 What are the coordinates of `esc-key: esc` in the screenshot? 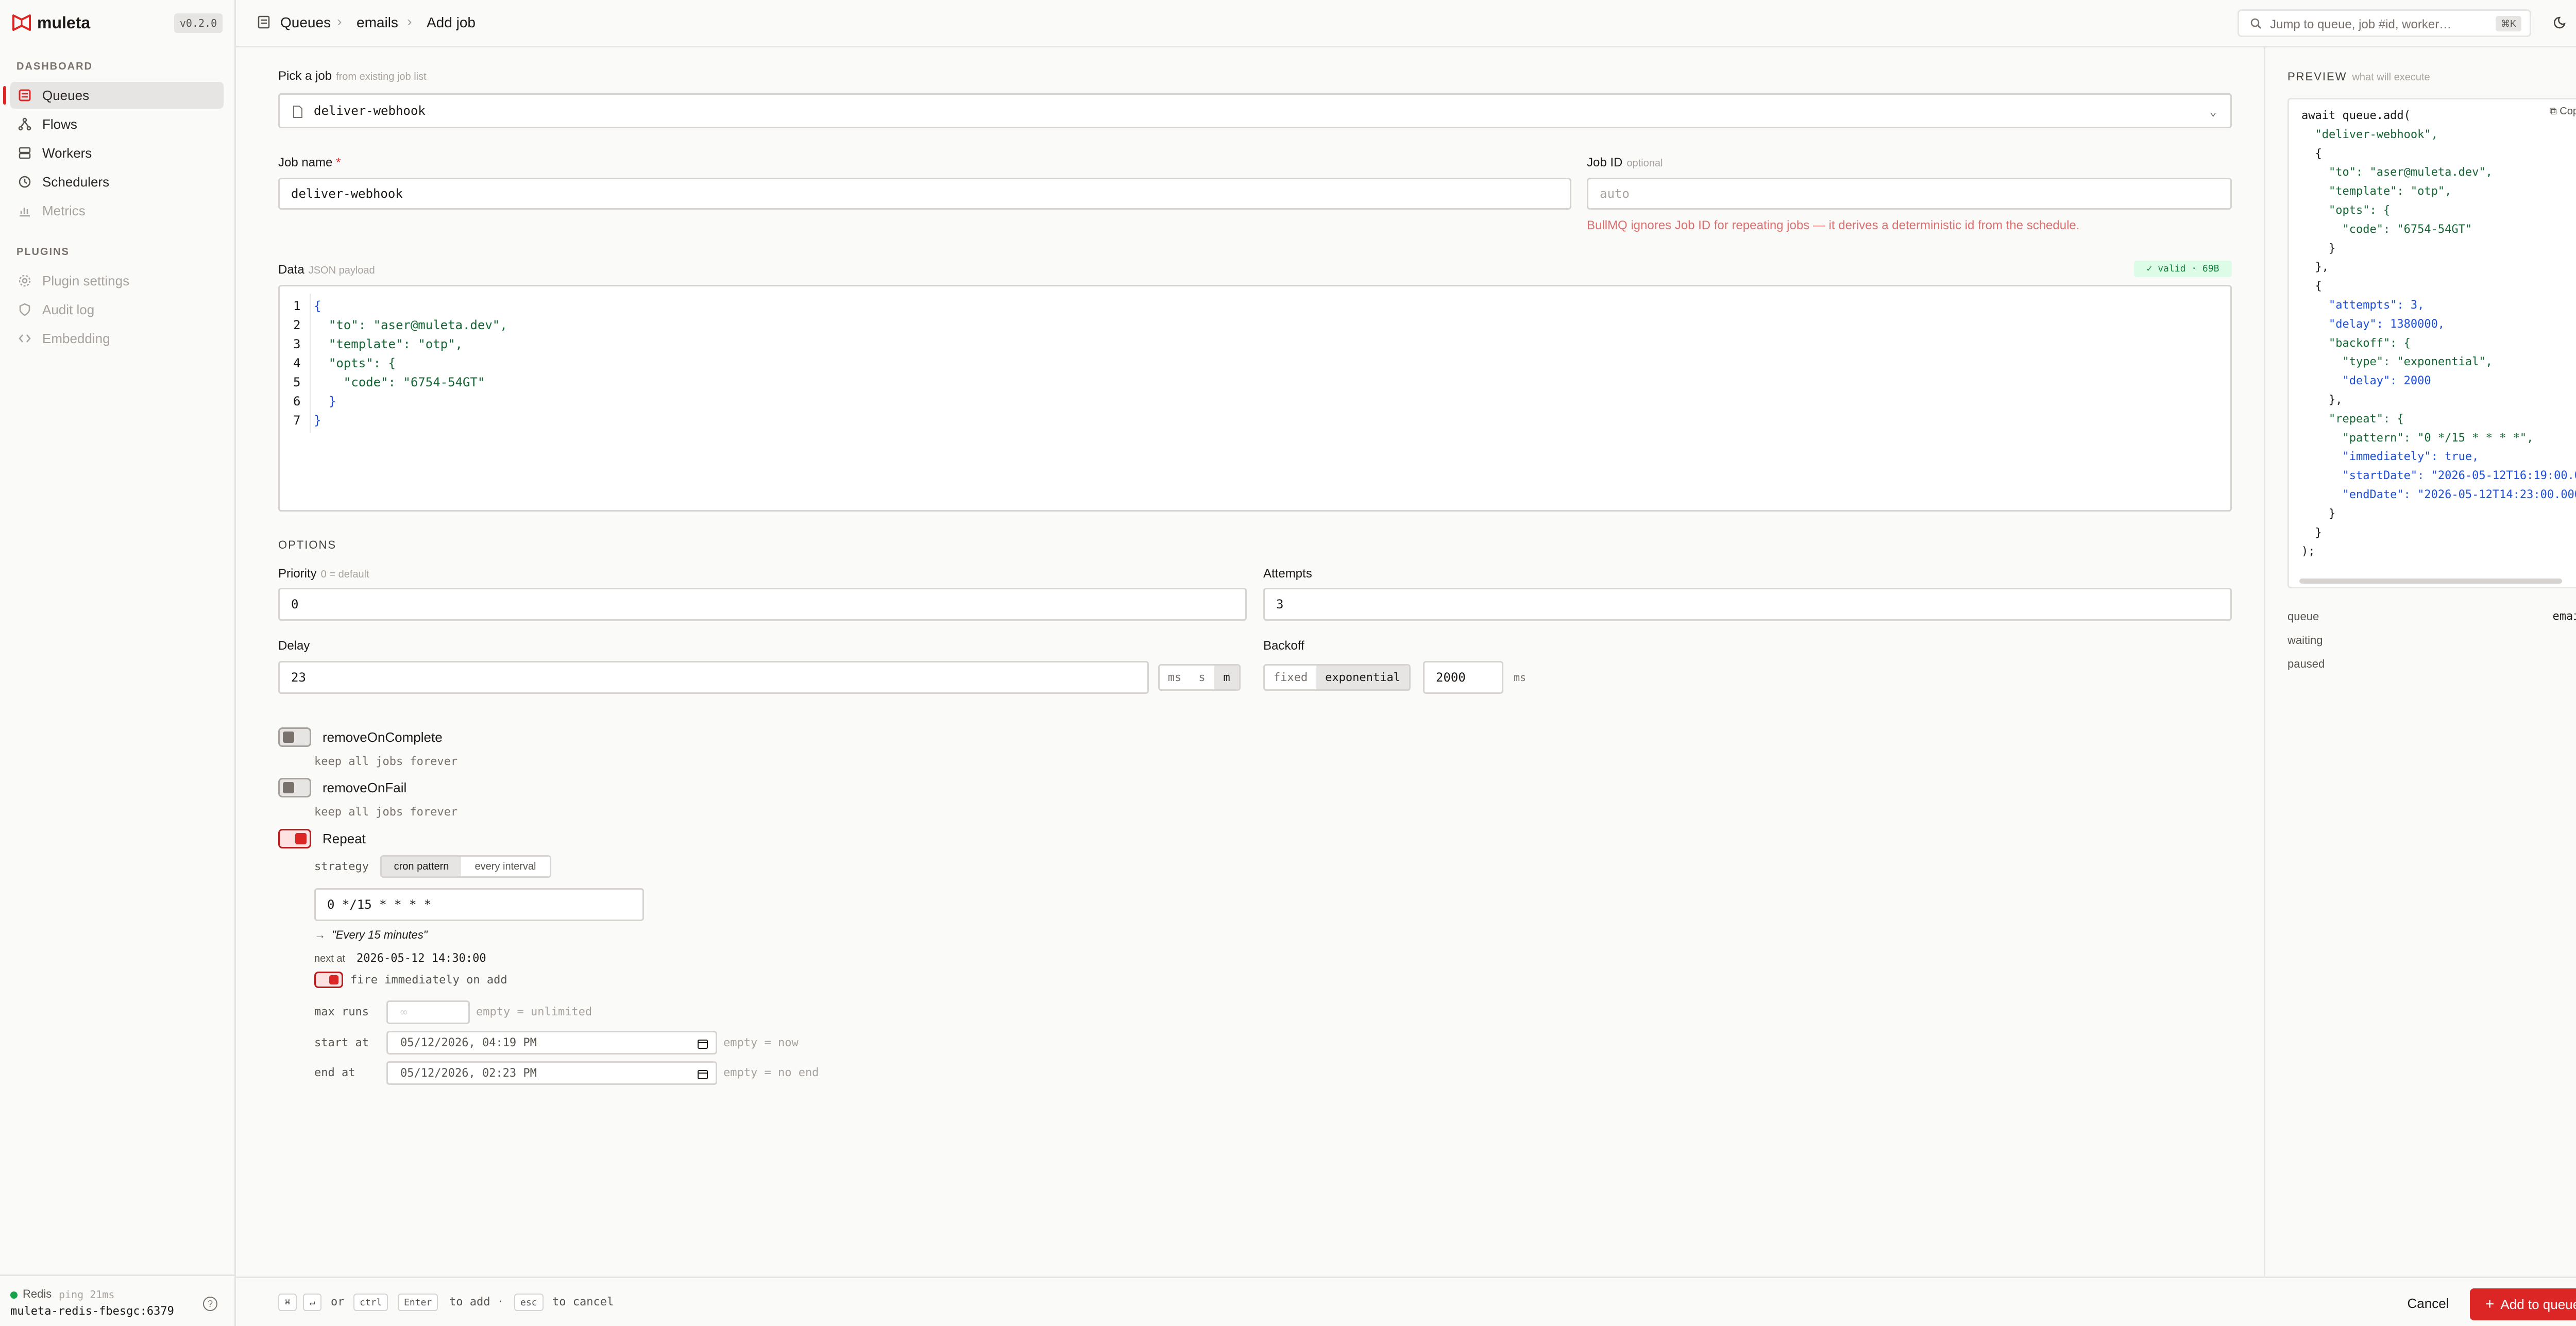 It's located at (529, 1302).